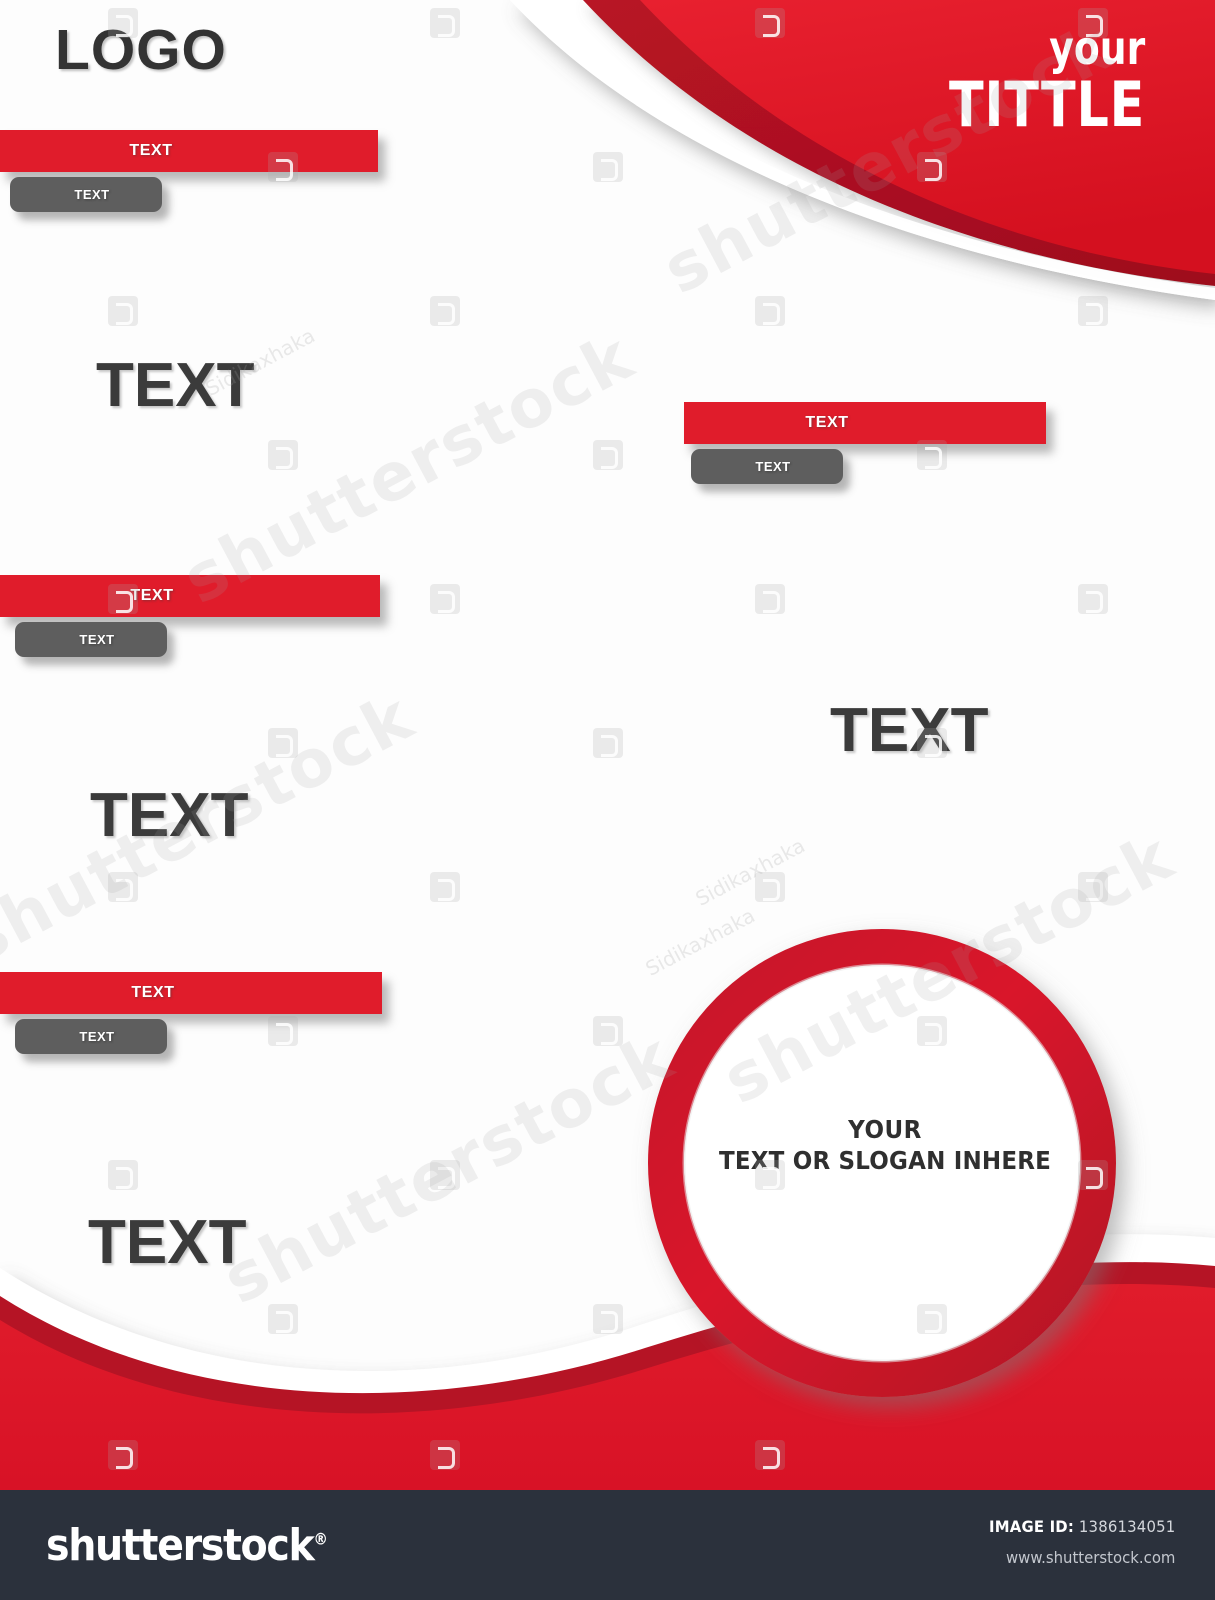  I want to click on image-id-value: 1386134051, so click(1126, 1526).